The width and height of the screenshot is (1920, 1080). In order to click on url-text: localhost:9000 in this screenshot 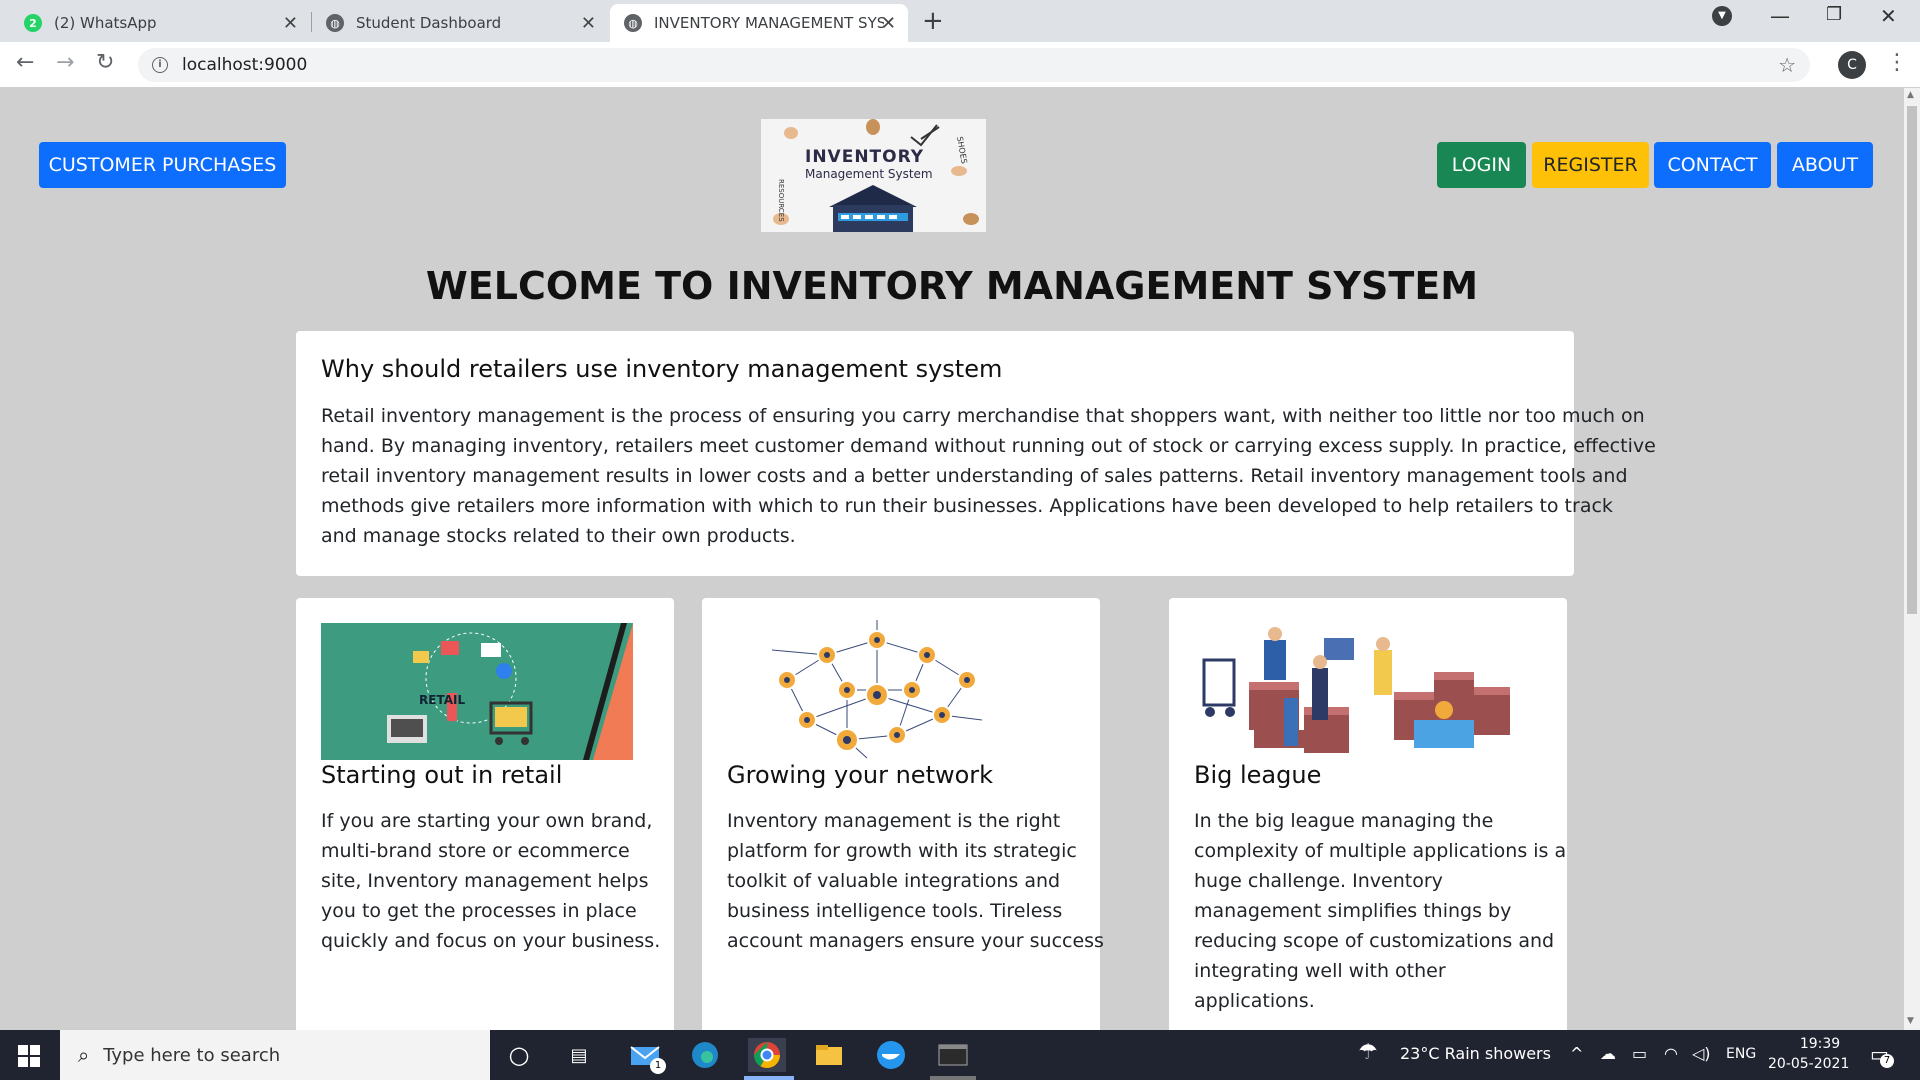, I will do `click(244, 65)`.